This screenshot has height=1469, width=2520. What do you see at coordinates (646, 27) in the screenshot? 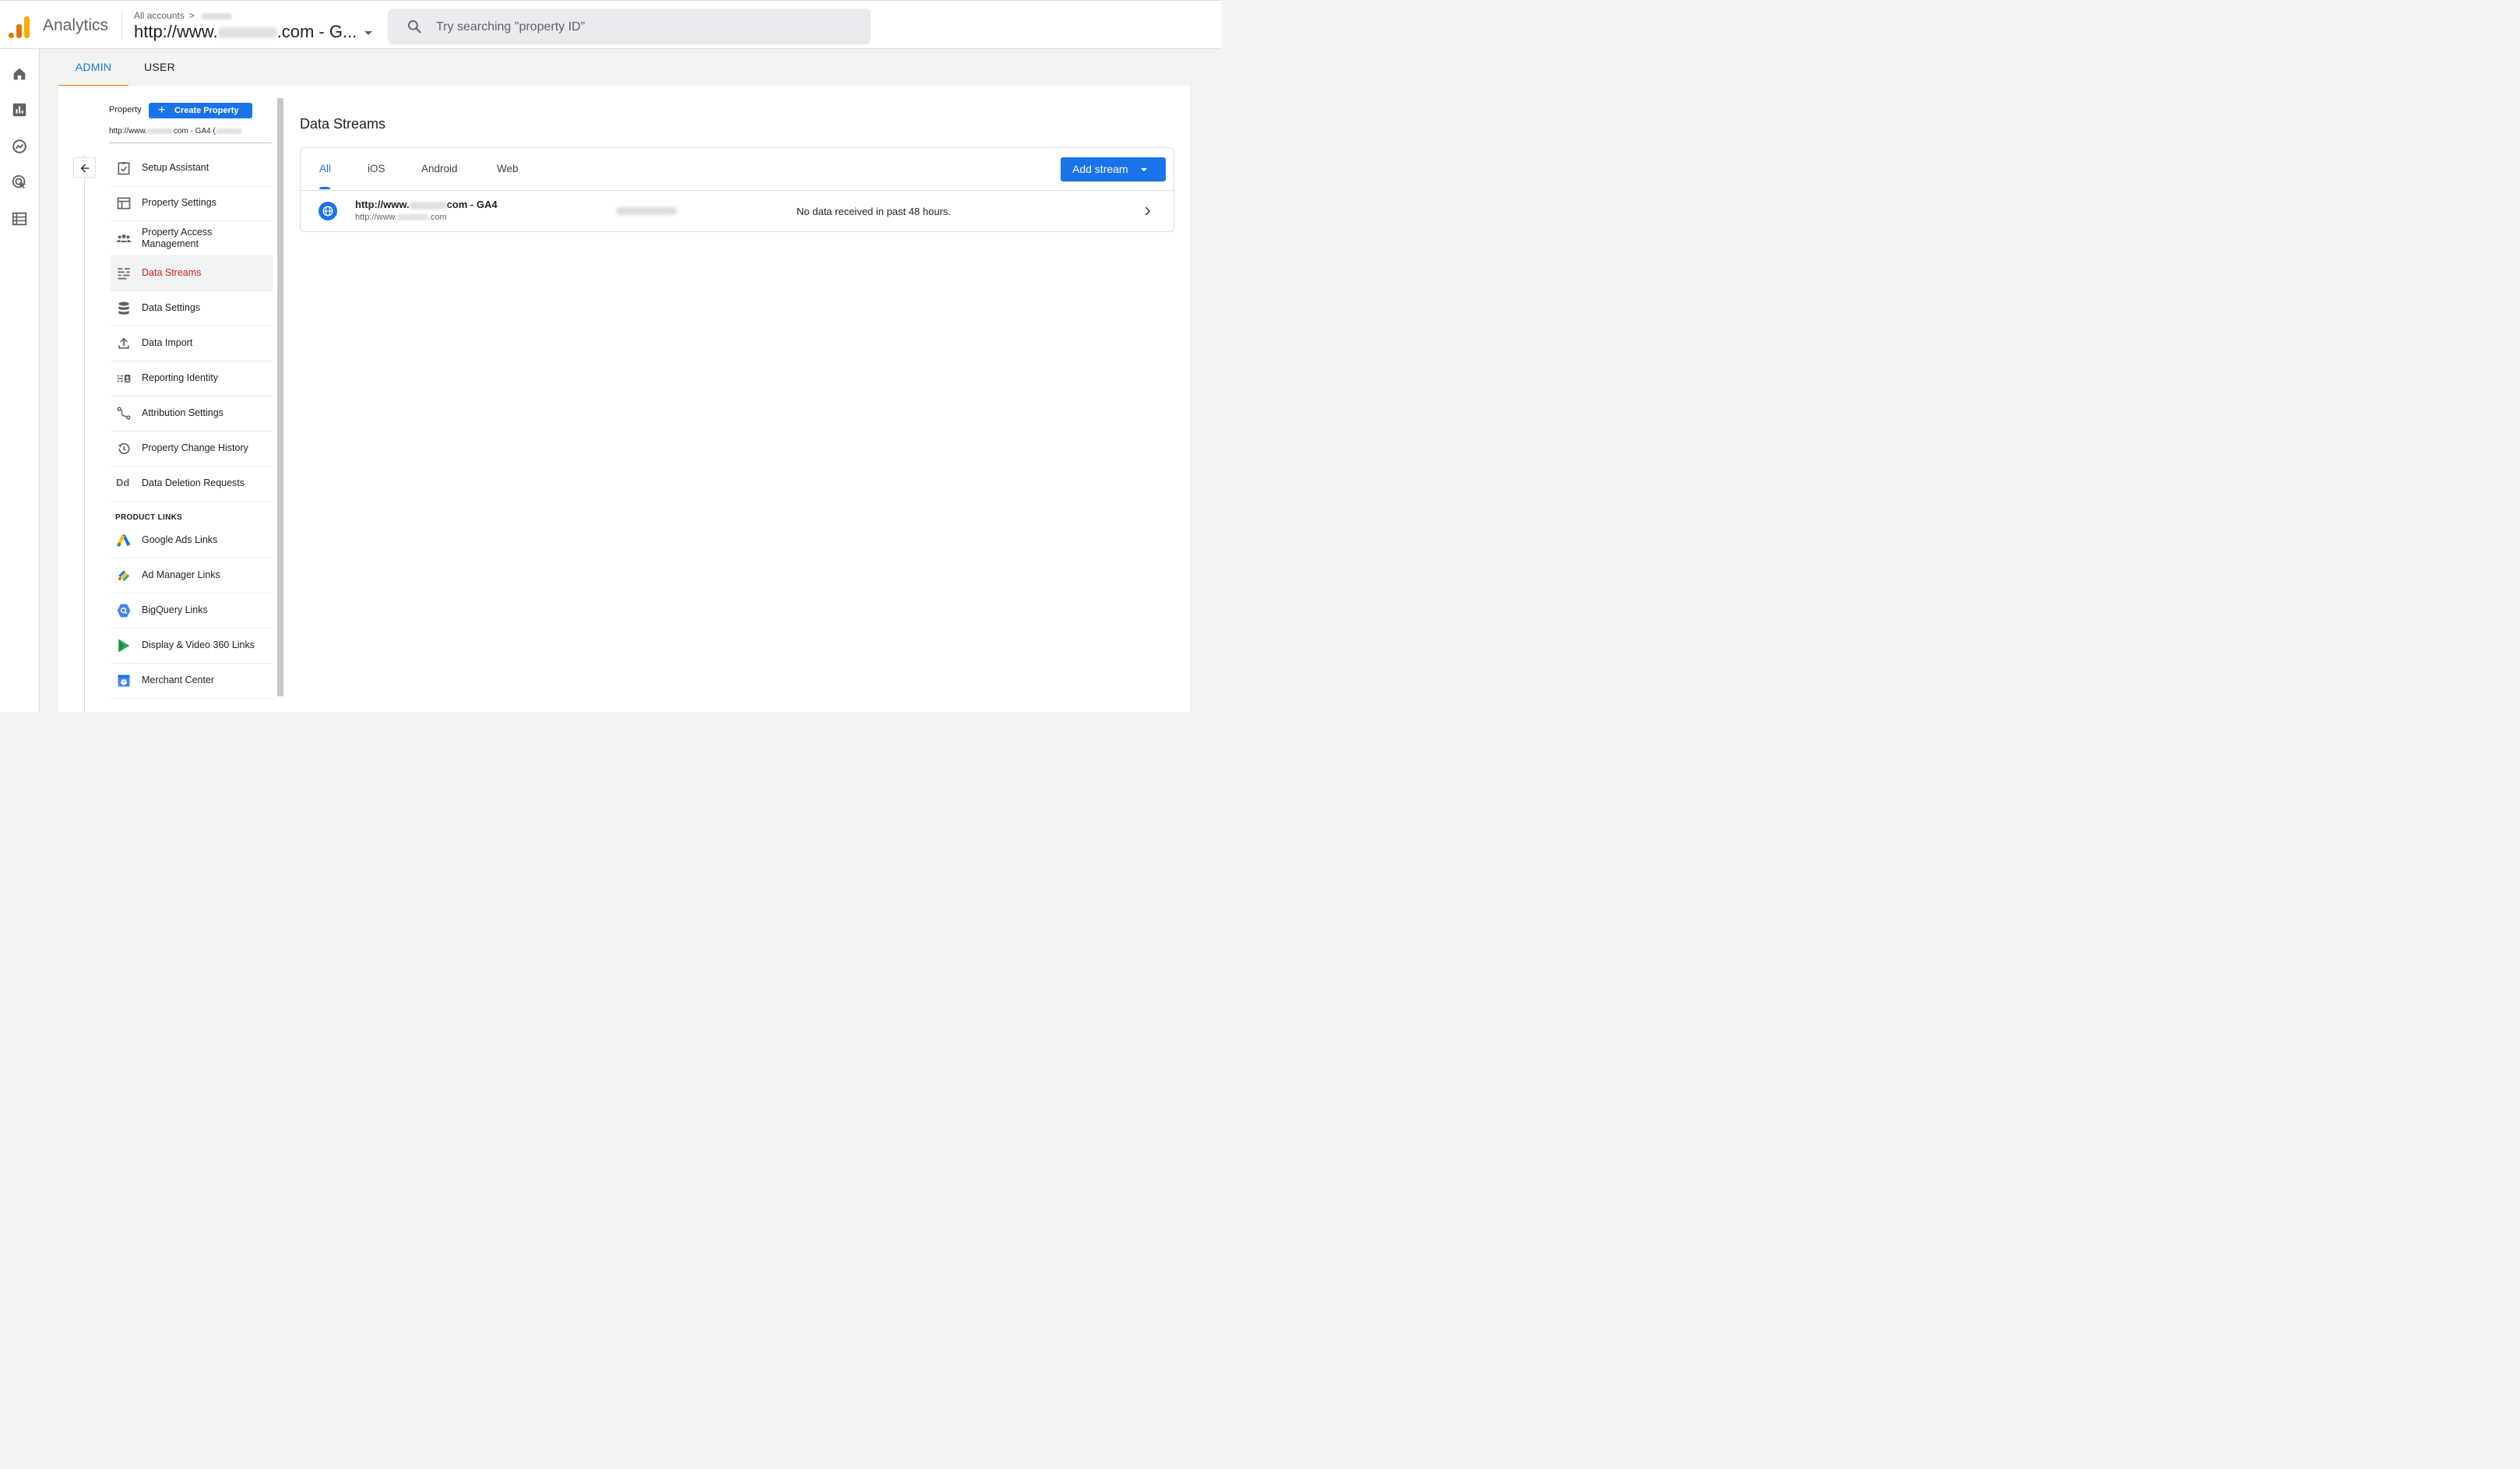
I see `search-input` at bounding box center [646, 27].